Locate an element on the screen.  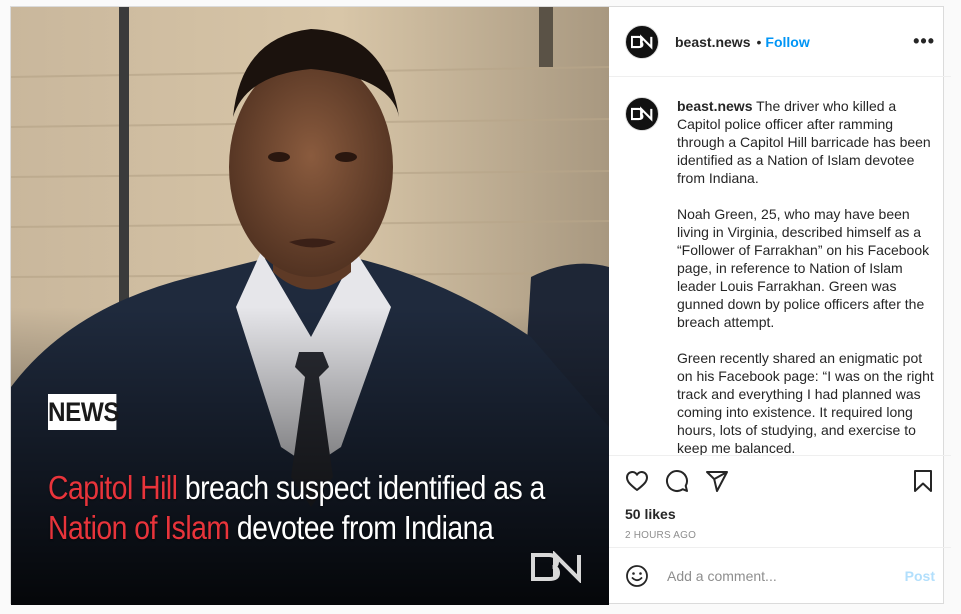
headline-highlight-1: Capitol Hill is located at coordinates (113, 487).